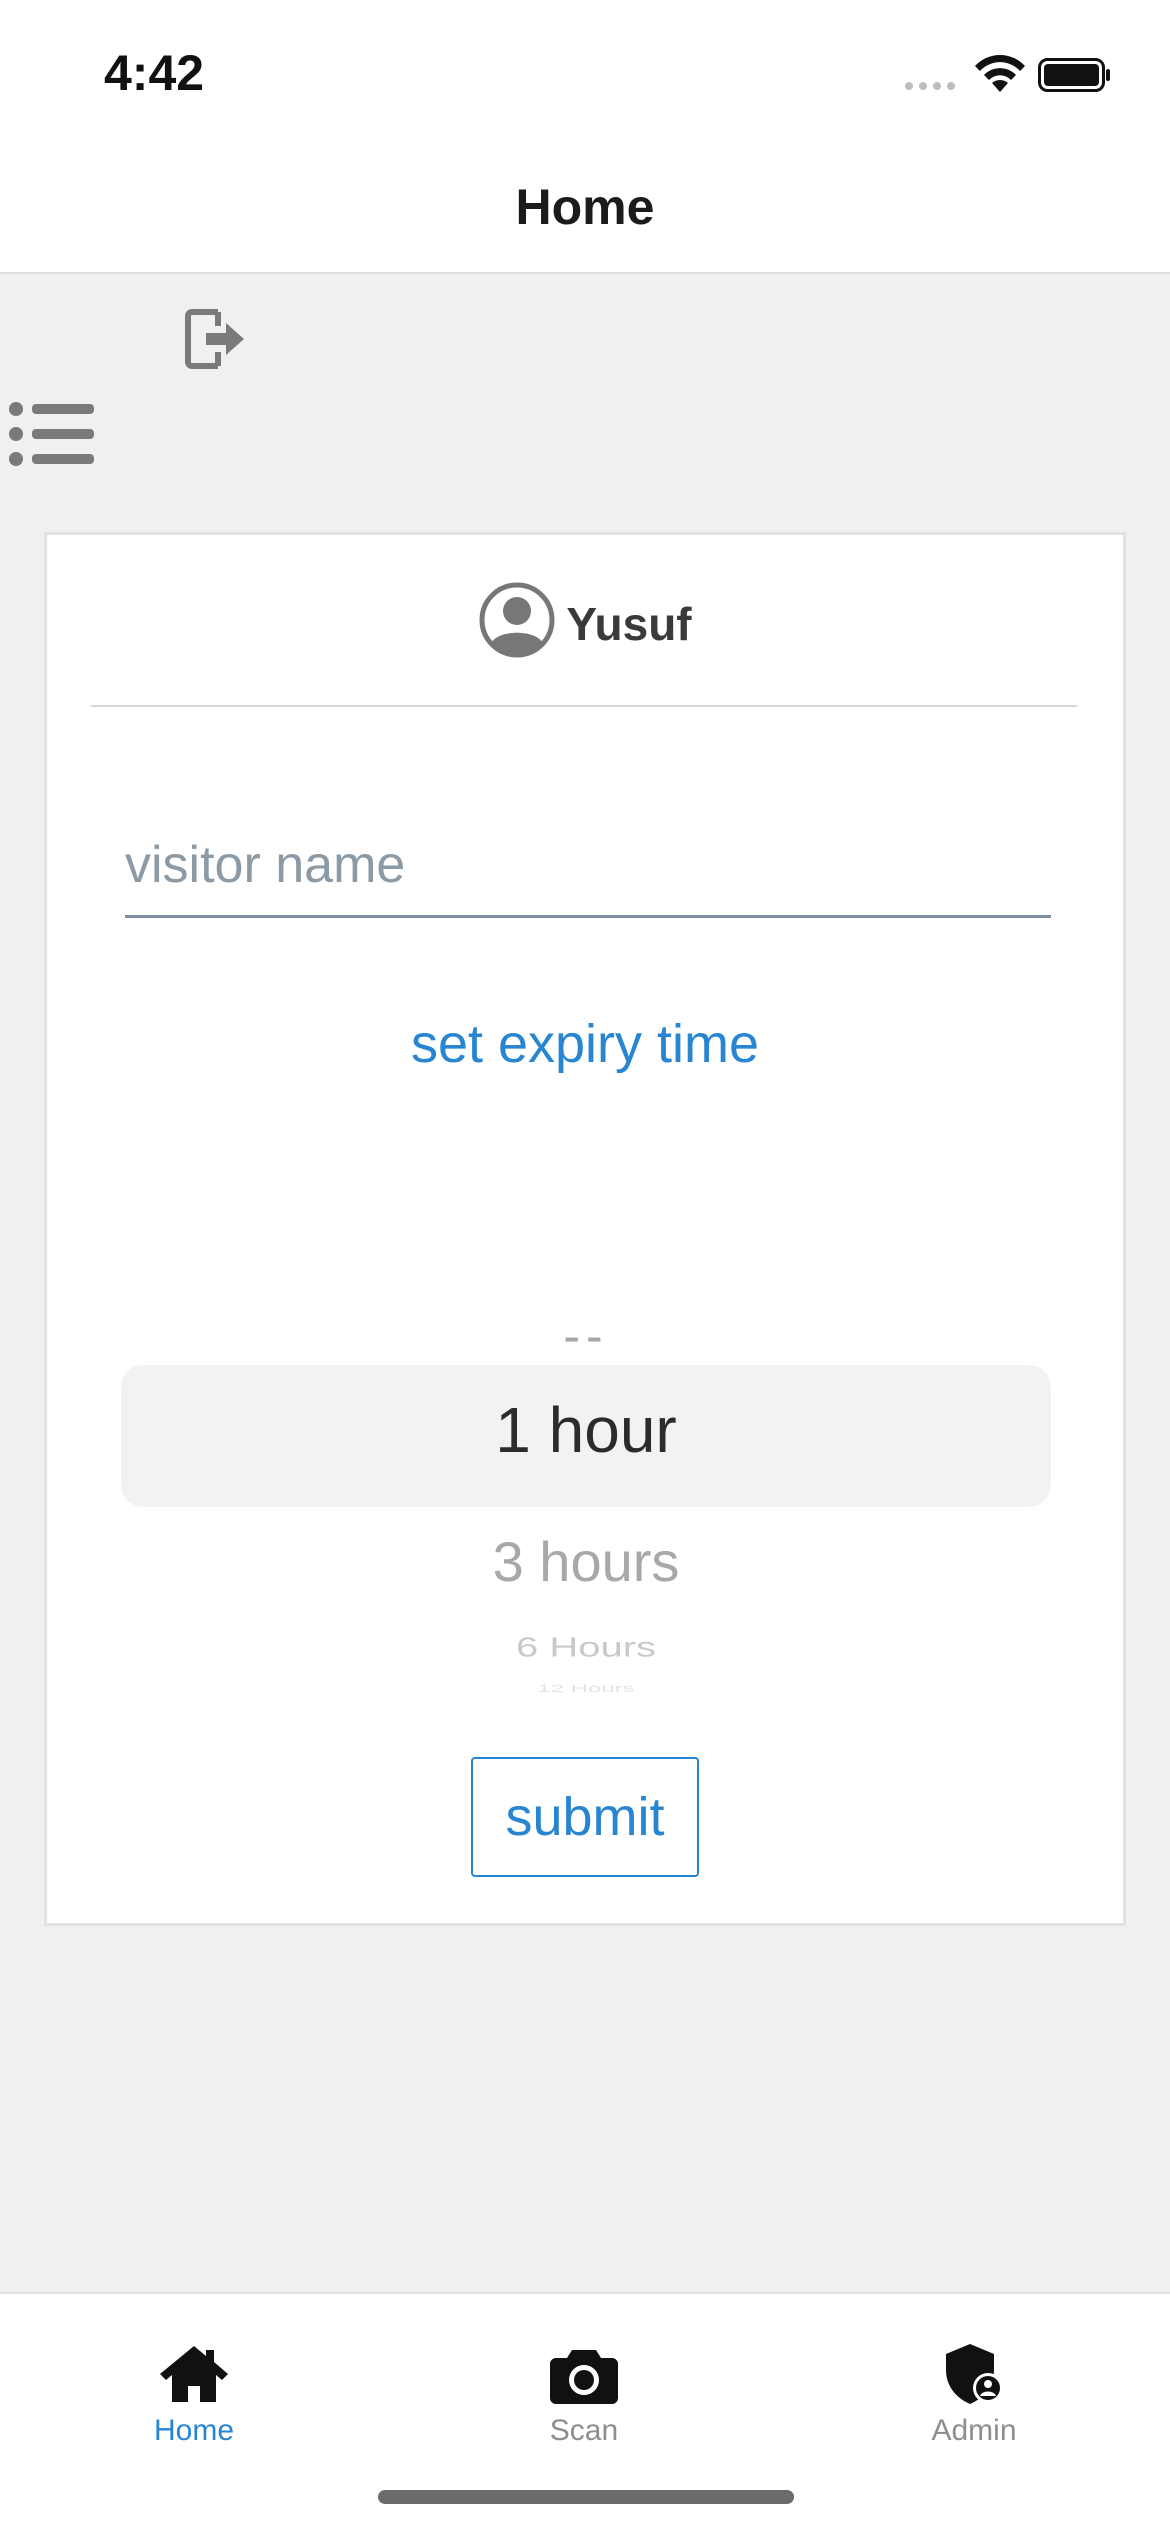  What do you see at coordinates (585, 75) in the screenshot?
I see `status-bar: 4:42` at bounding box center [585, 75].